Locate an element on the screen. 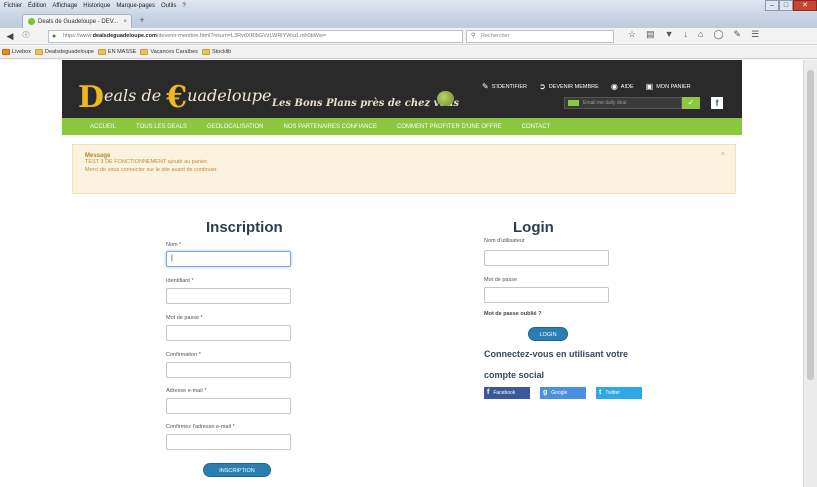 The height and width of the screenshot is (487, 817). identity-icon: ⓘ is located at coordinates (26, 36).